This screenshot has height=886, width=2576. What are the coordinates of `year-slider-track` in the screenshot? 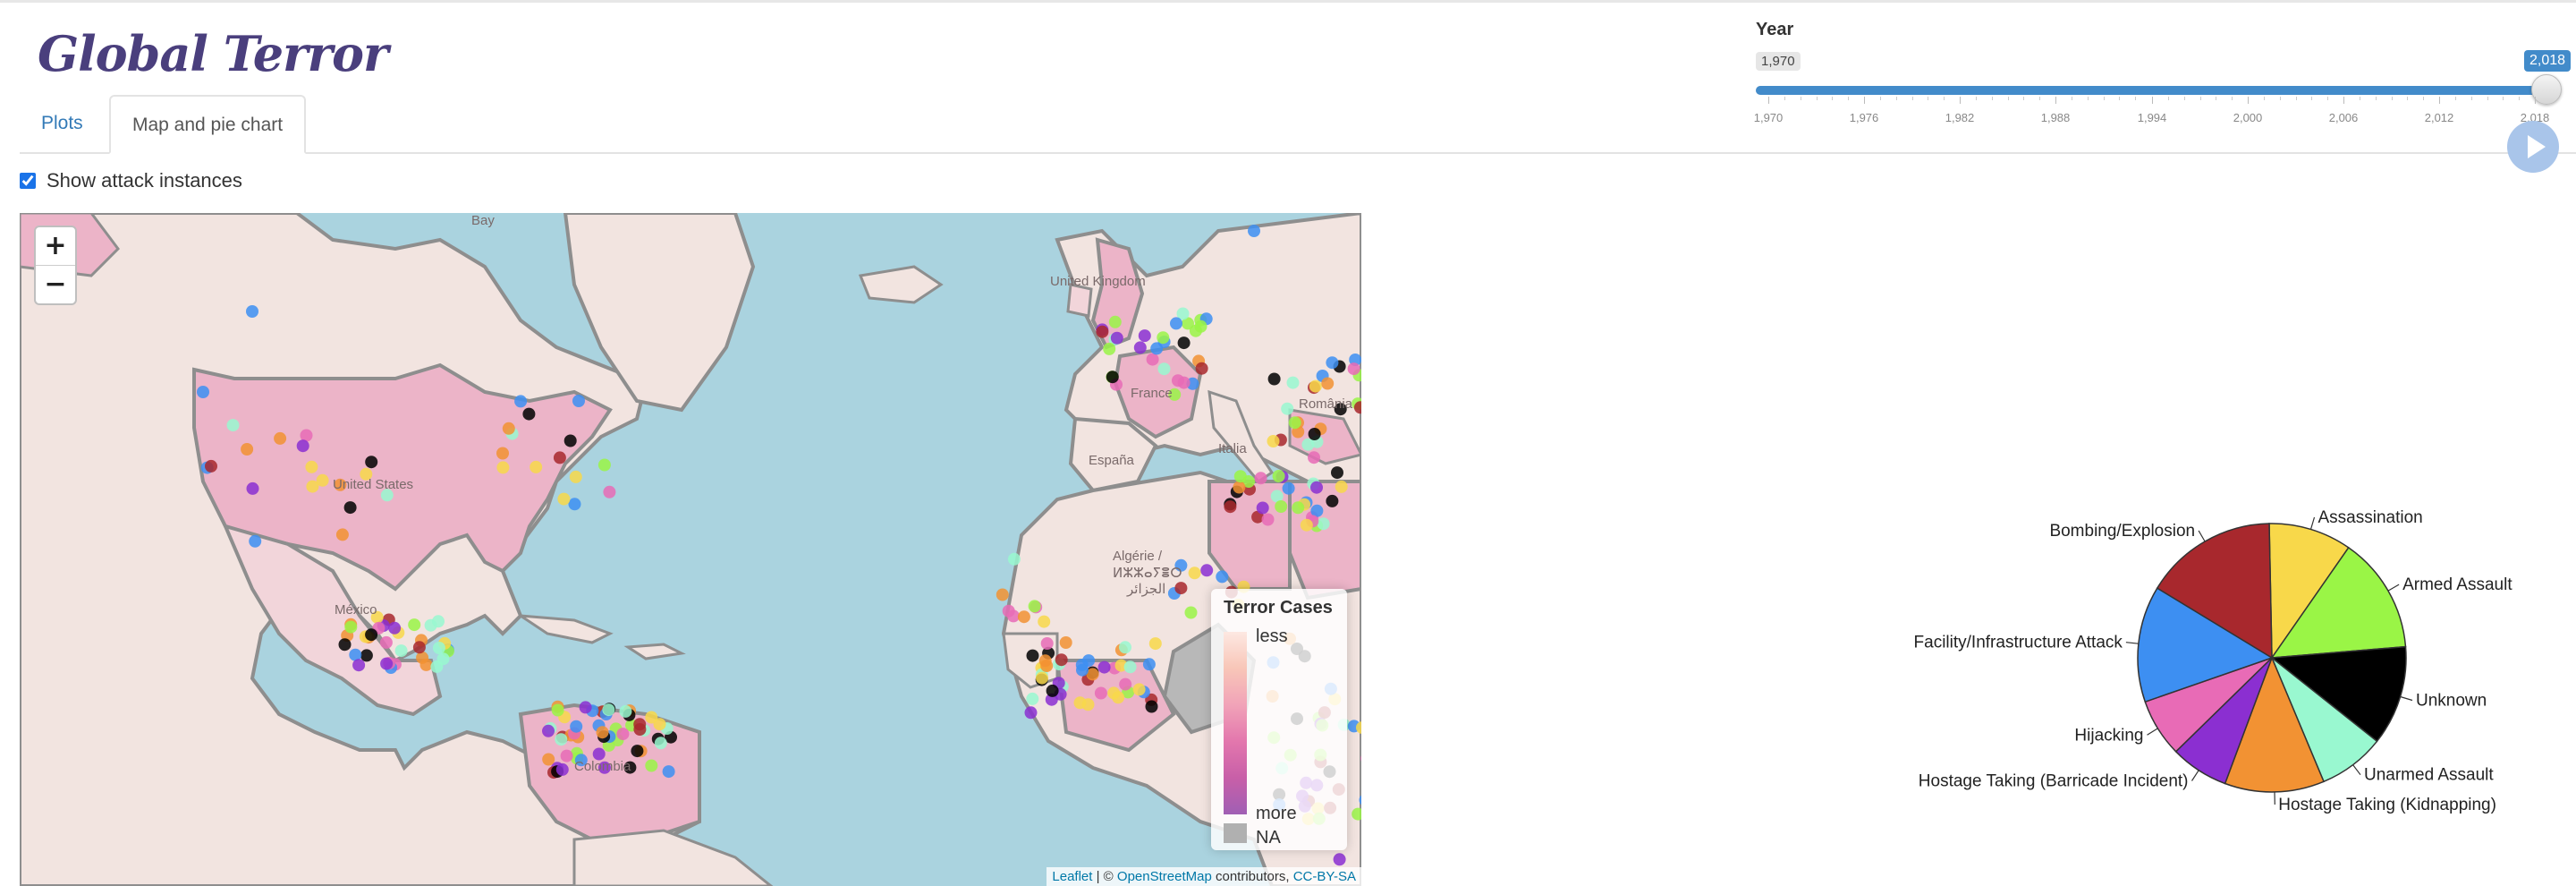 It's located at (2151, 90).